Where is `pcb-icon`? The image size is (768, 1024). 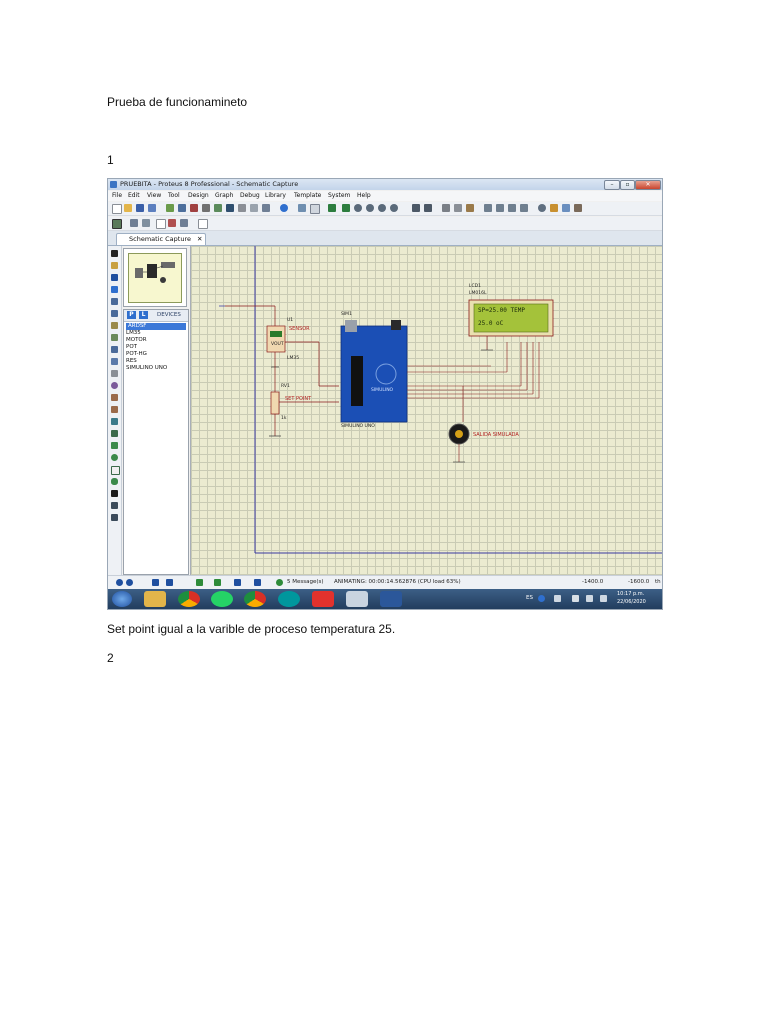
pcb-icon is located at coordinates (194, 208).